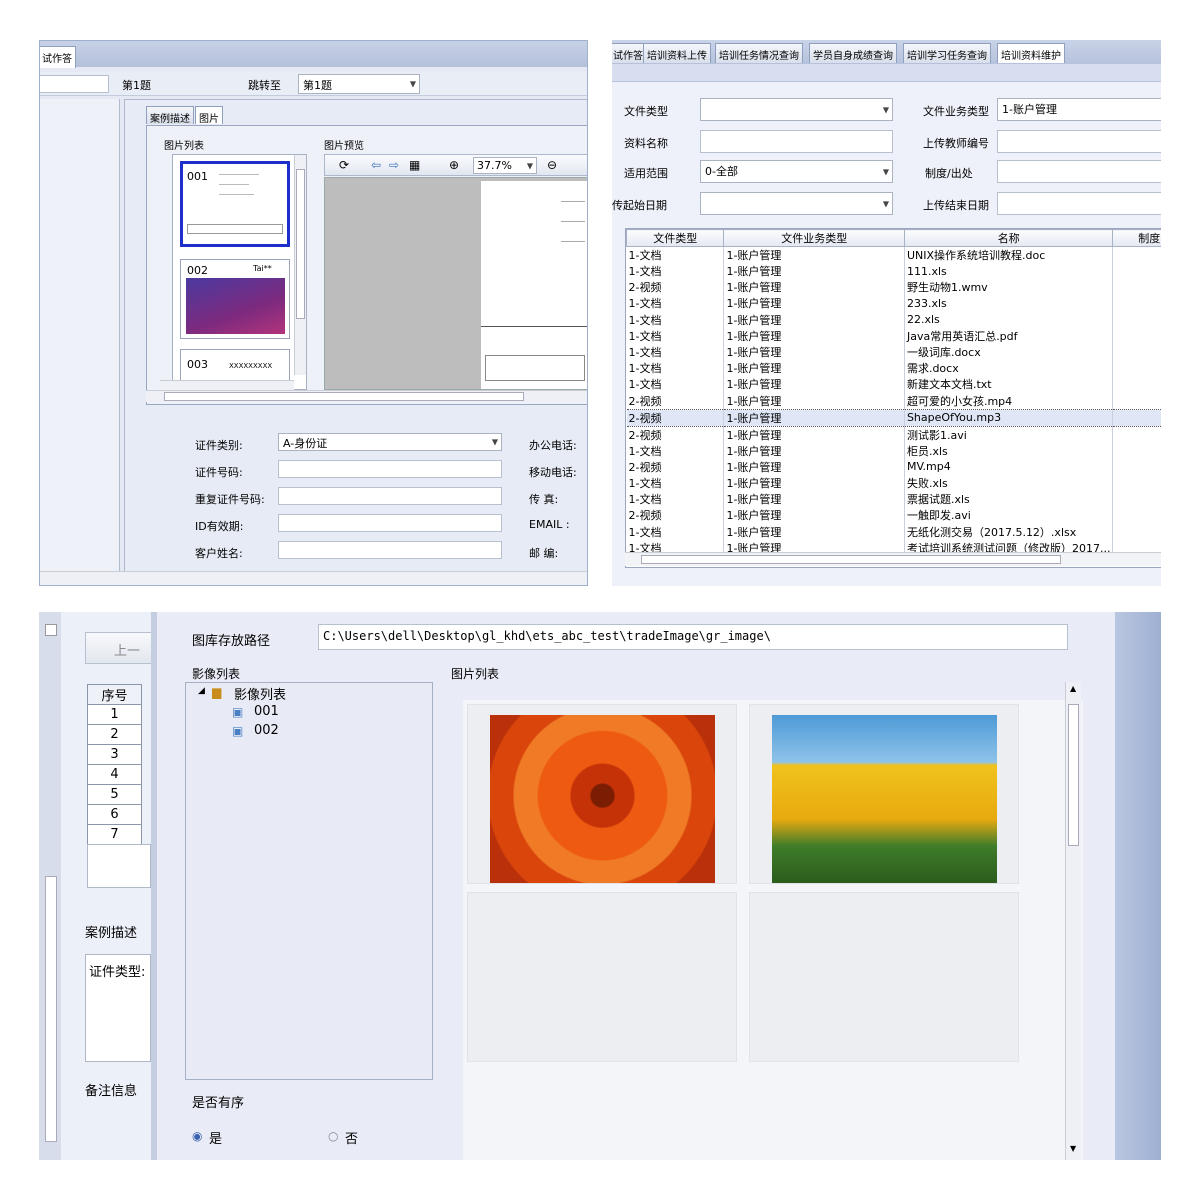  What do you see at coordinates (390, 550) in the screenshot?
I see `customer-name-field` at bounding box center [390, 550].